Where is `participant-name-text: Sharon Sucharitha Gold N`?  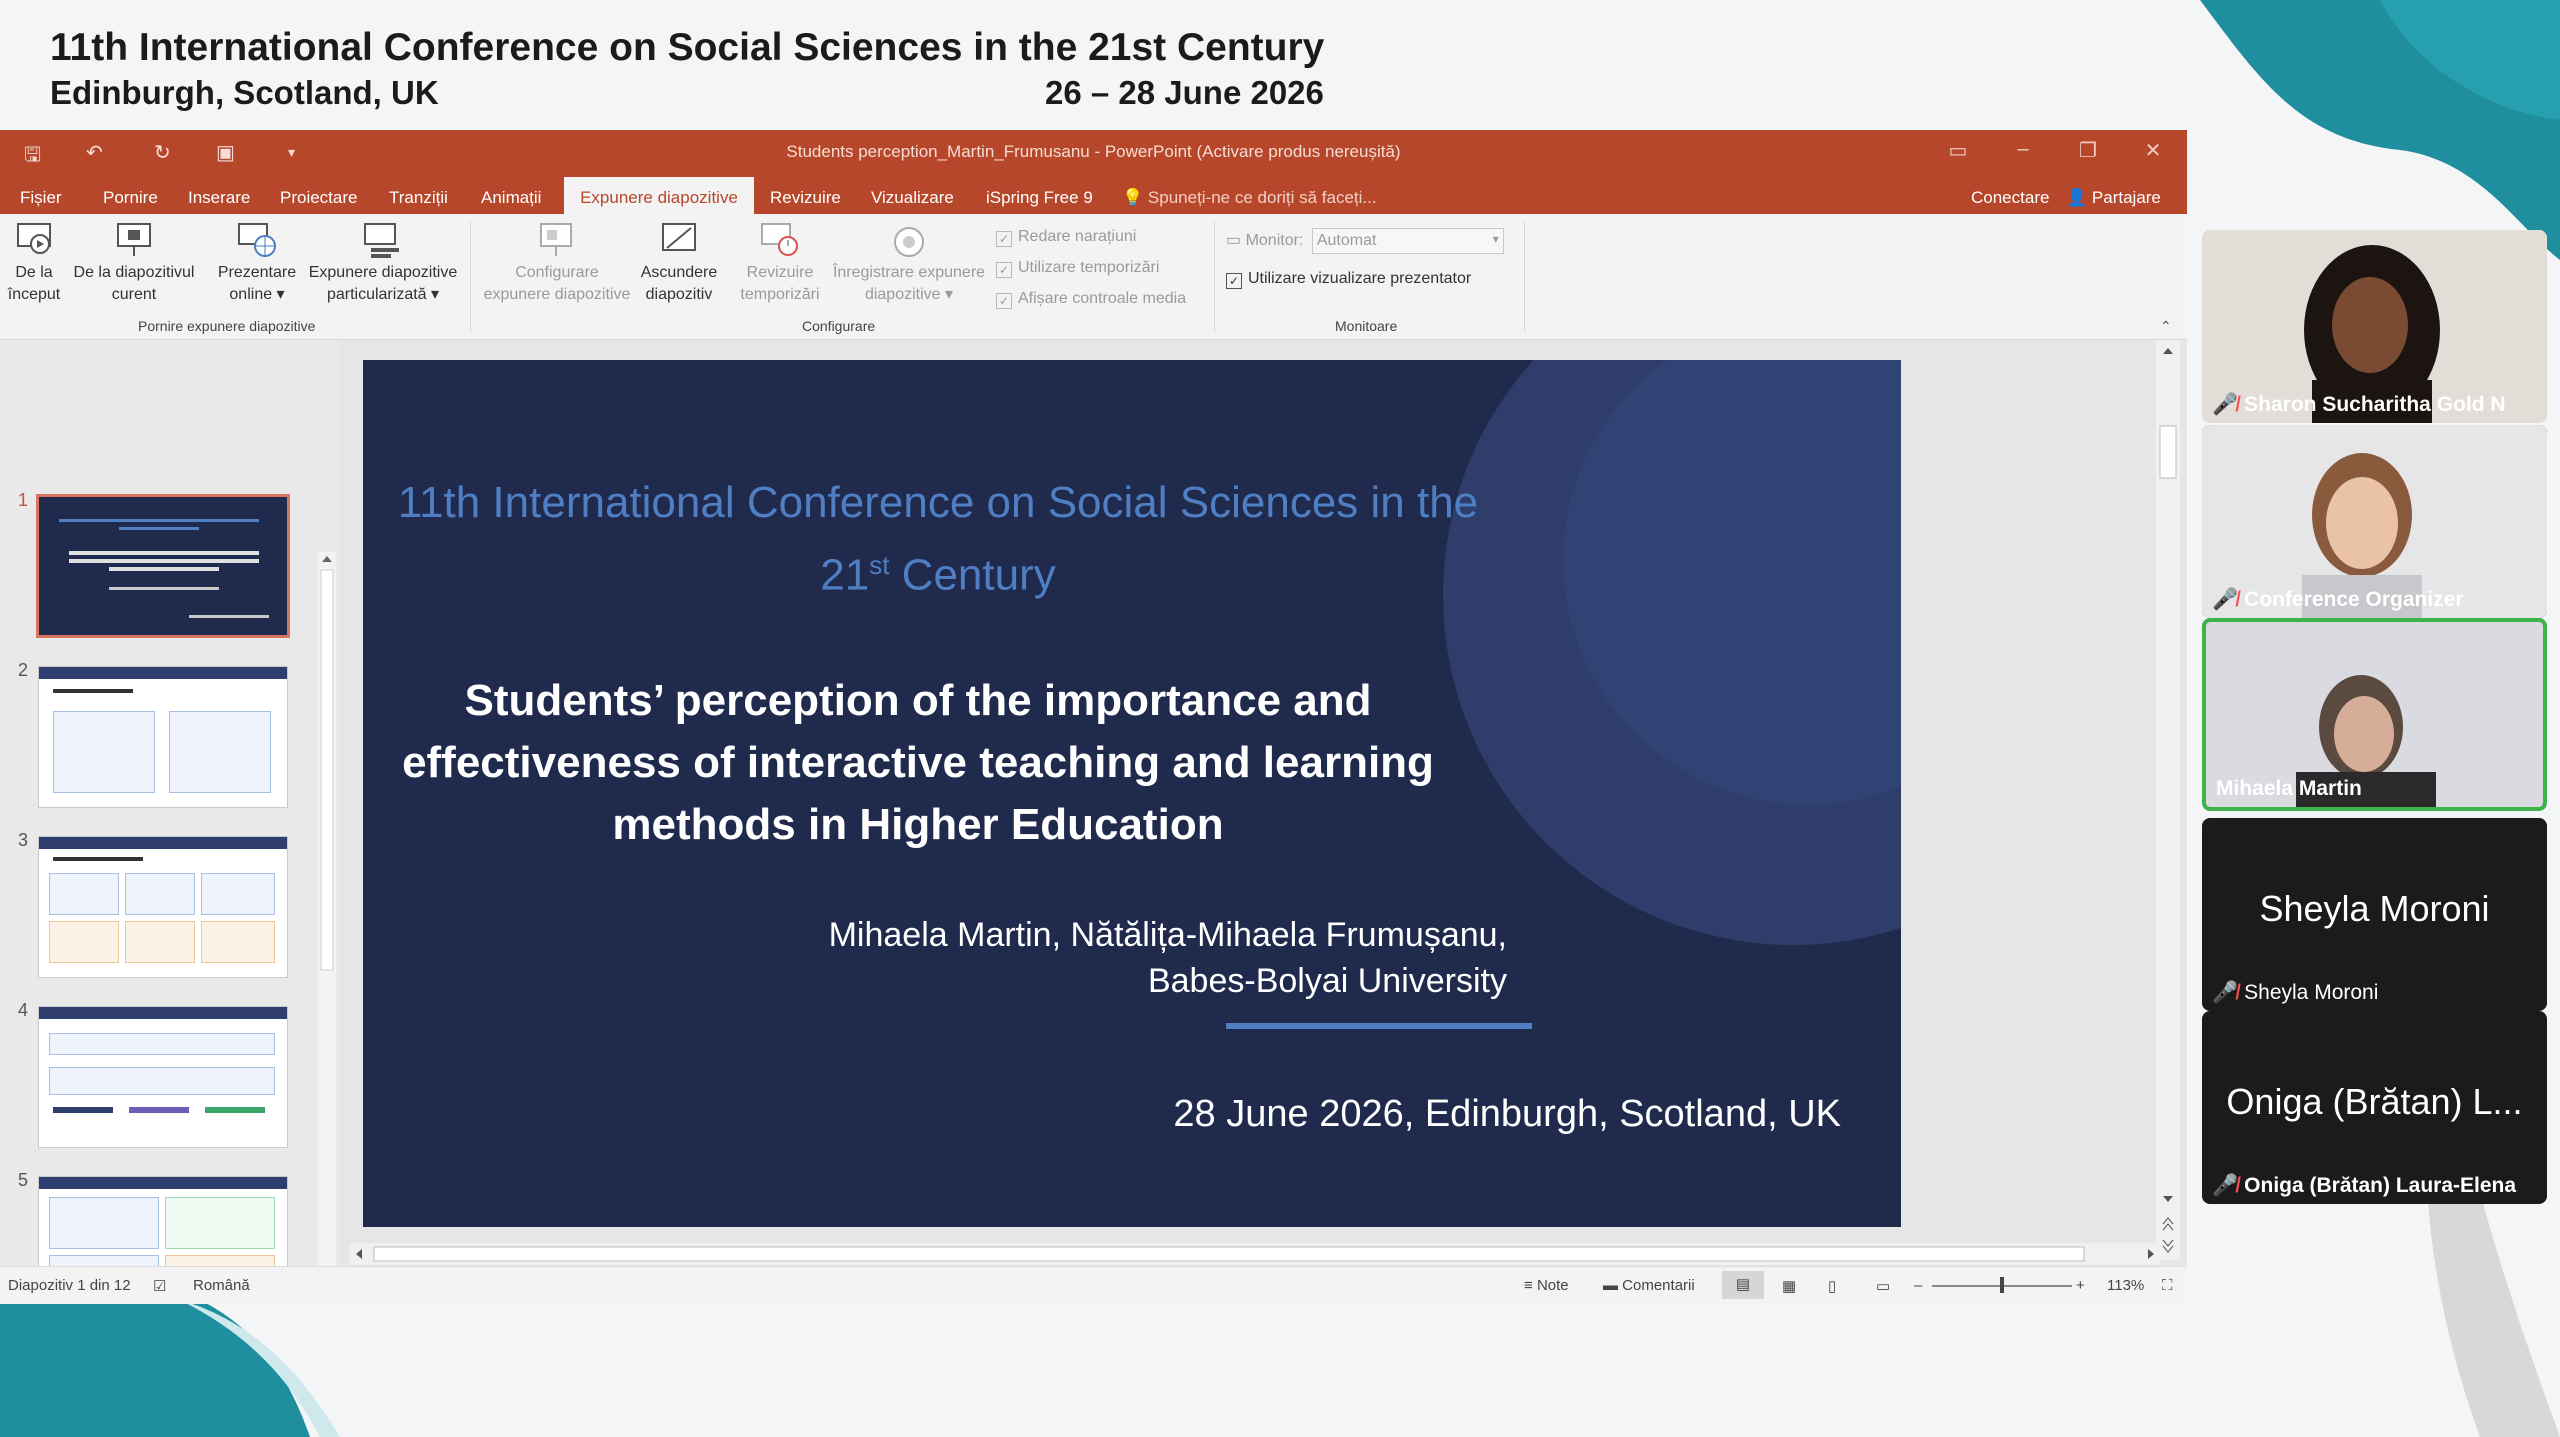 participant-name-text: Sharon Sucharitha Gold N is located at coordinates (2375, 404).